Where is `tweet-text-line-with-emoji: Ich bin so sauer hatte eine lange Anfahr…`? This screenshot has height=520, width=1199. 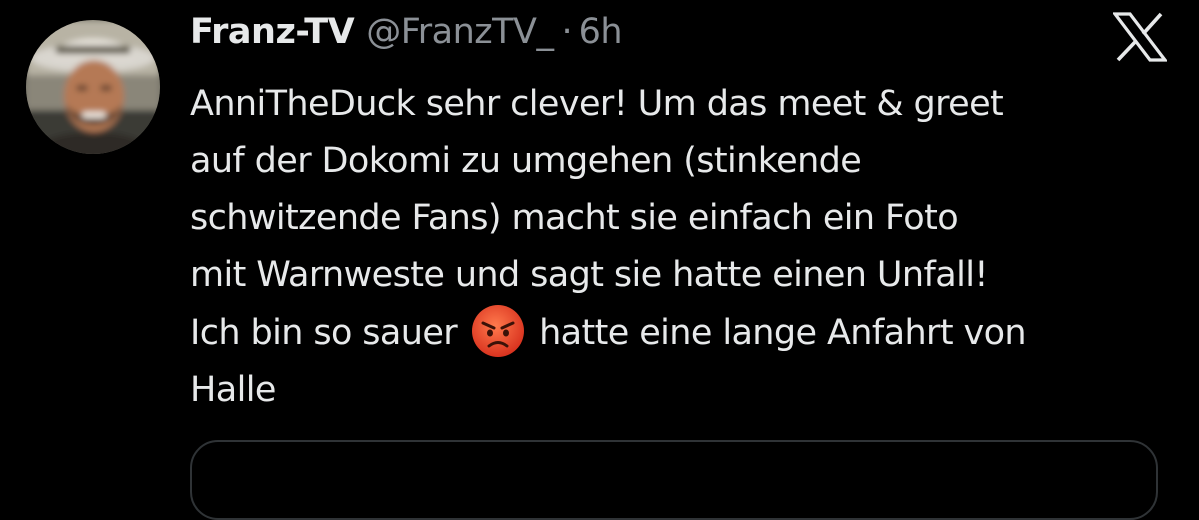
tweet-text-line-with-emoji: Ich bin so sauer hatte eine lange Anfahr… is located at coordinates (690, 333).